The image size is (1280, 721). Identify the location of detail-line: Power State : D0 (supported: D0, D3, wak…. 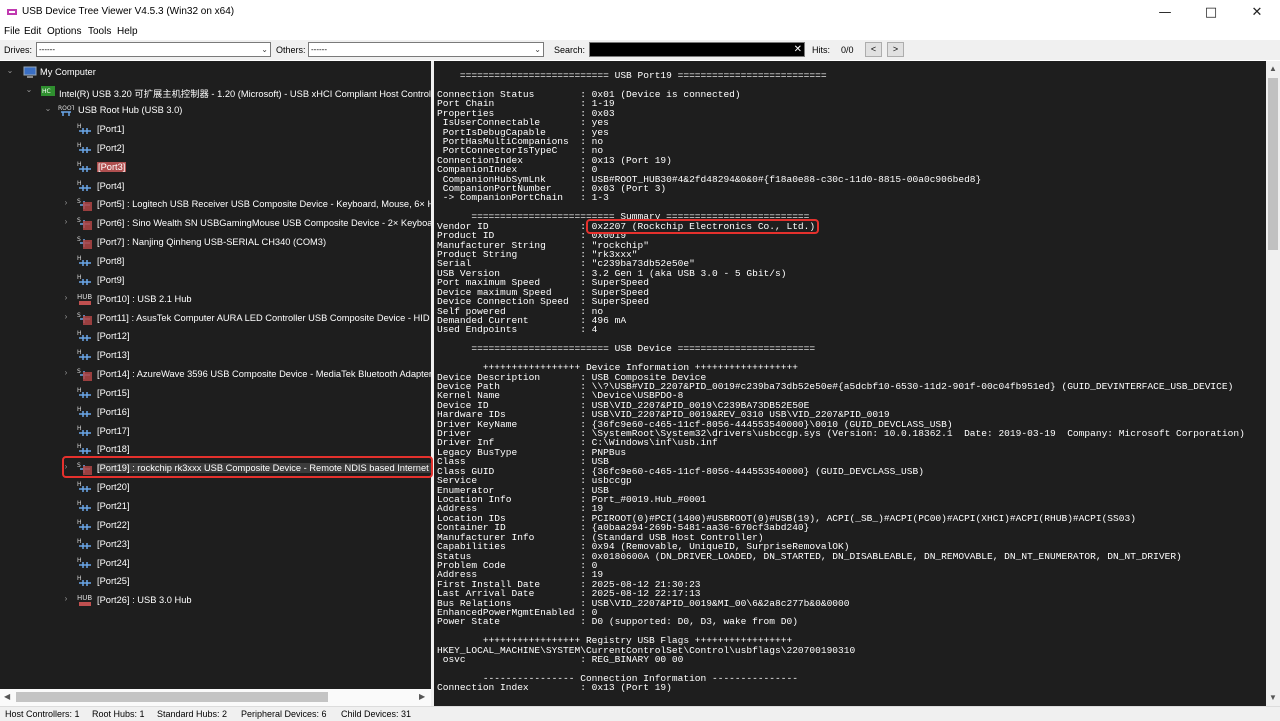
(617, 622).